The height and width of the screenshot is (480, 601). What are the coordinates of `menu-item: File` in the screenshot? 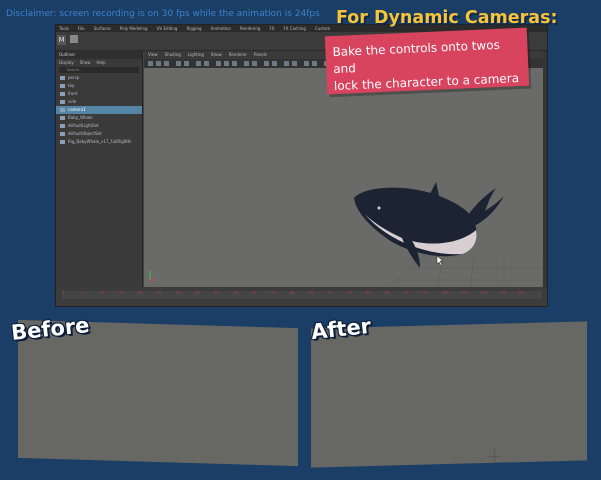 It's located at (81, 28).